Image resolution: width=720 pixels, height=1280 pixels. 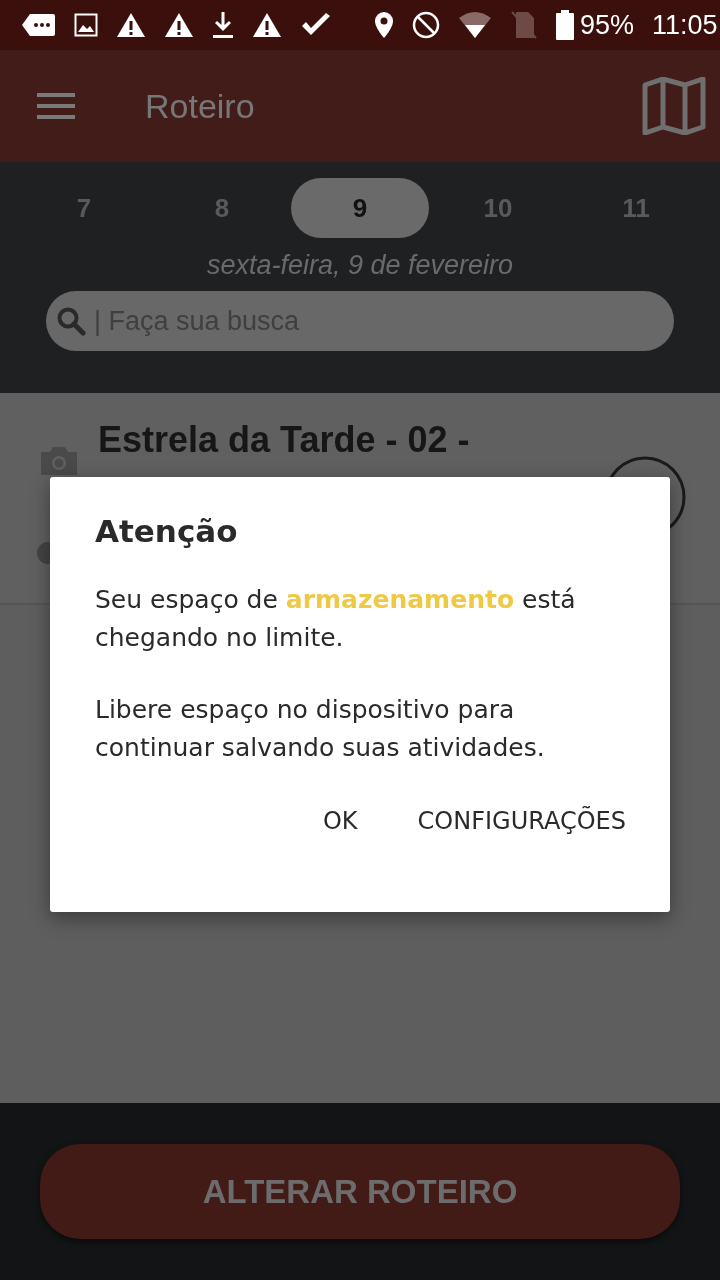 I want to click on no-sim-icon, so click(x=524, y=25).